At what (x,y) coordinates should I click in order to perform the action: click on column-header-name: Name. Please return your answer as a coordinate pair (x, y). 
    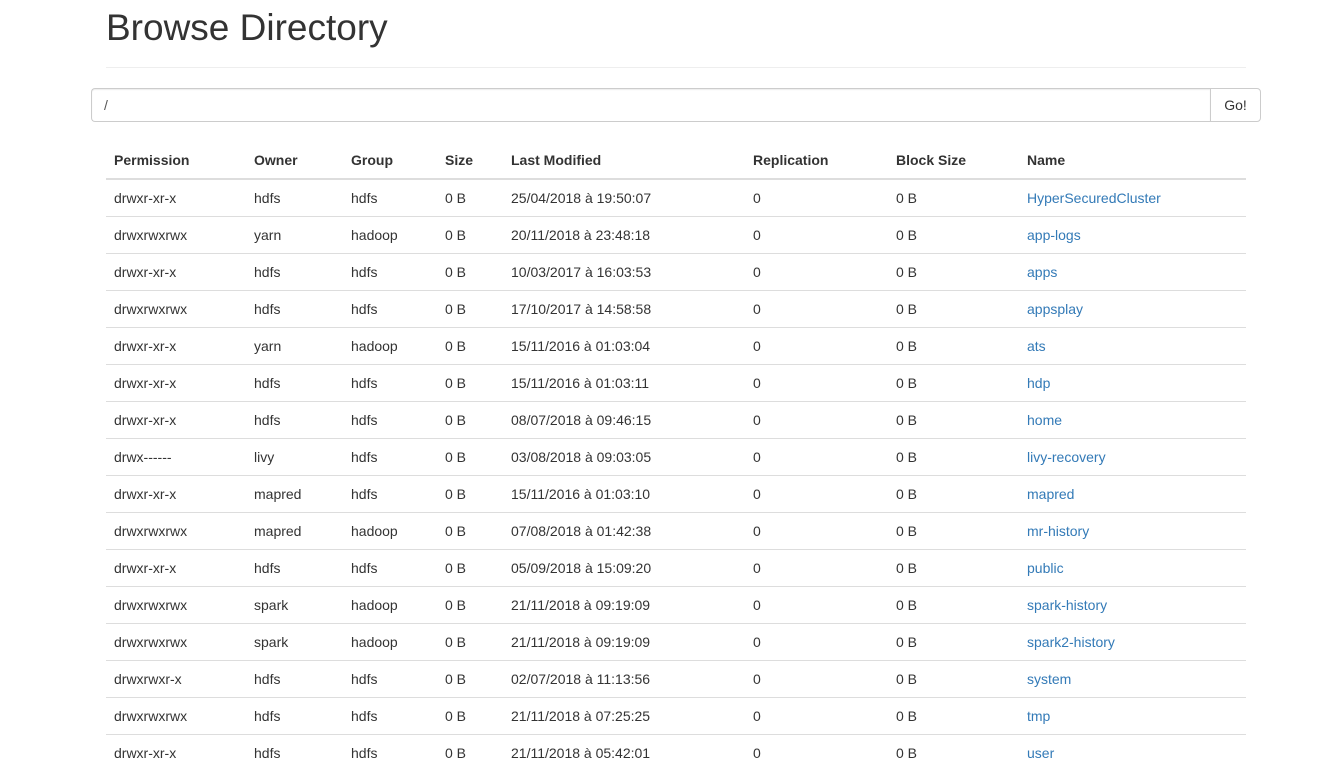
    Looking at the image, I should click on (1132, 160).